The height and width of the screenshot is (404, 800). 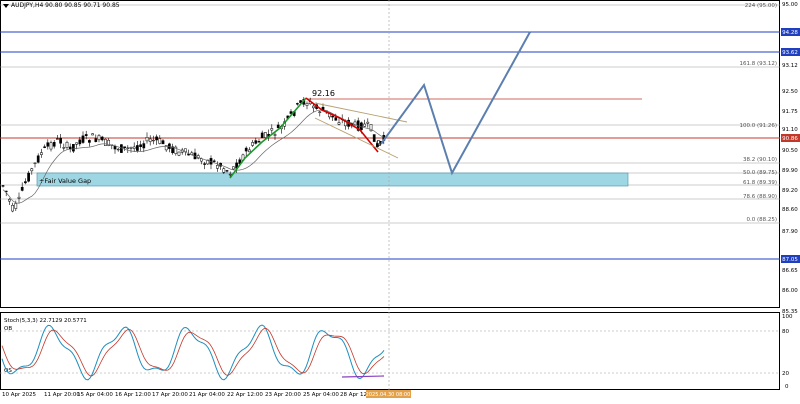 I want to click on projected-price-path, so click(x=455, y=103).